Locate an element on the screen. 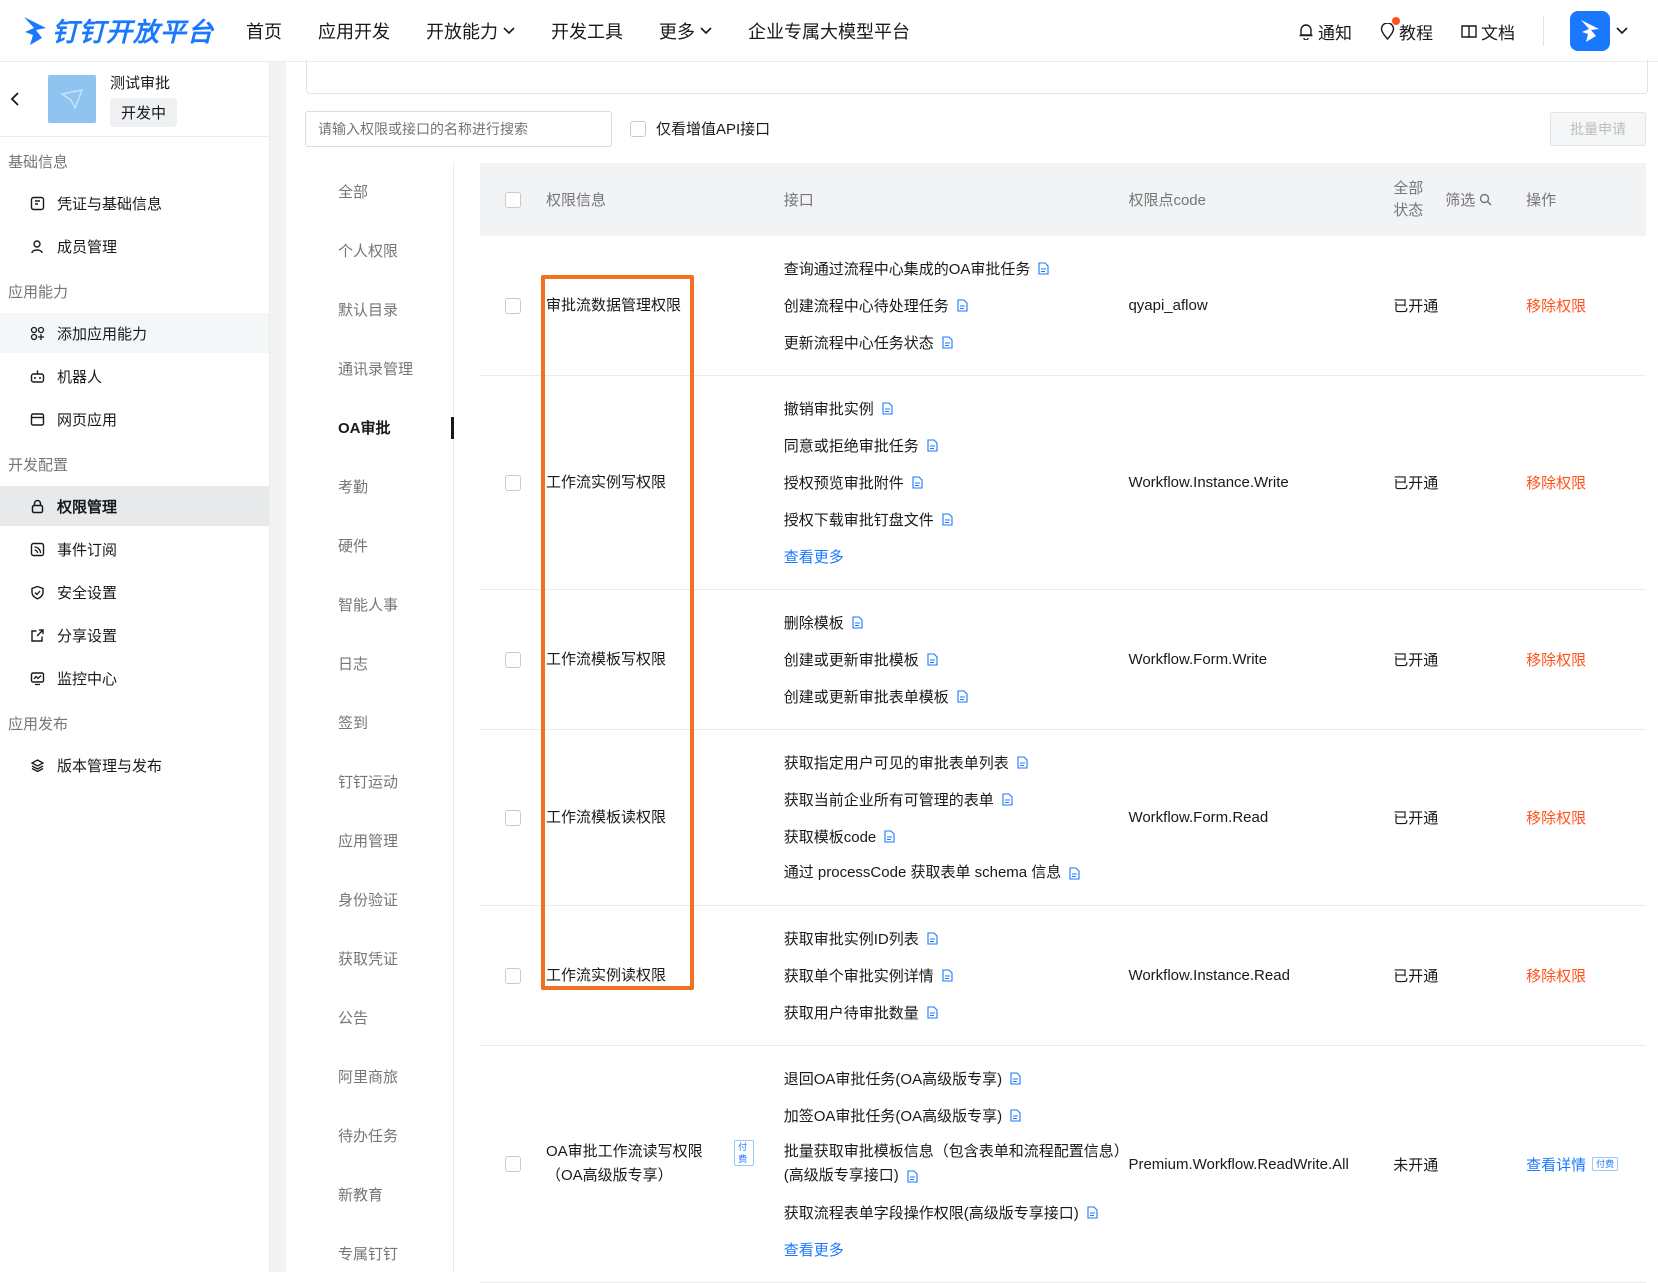 The height and width of the screenshot is (1283, 1658). back-button is located at coordinates (15, 99).